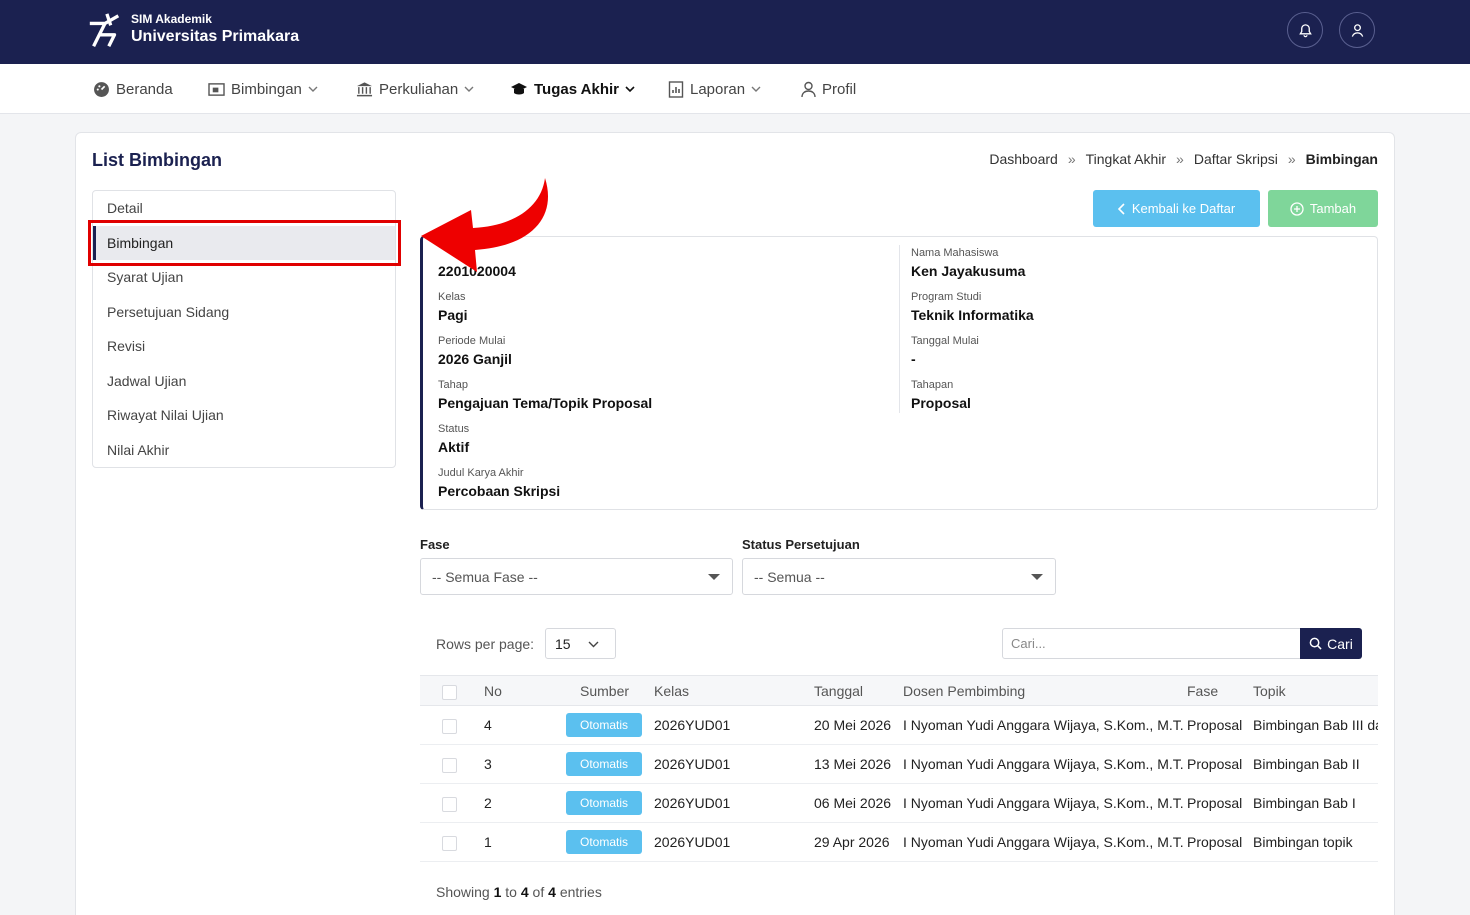 This screenshot has width=1470, height=915. I want to click on add-button: Tambah, so click(1323, 208).